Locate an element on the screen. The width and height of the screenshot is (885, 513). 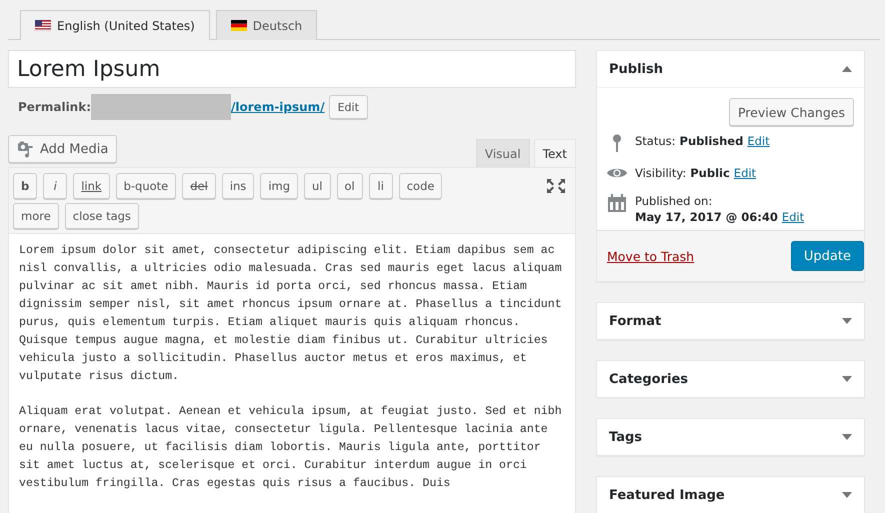
field-label: Status: is located at coordinates (655, 141).